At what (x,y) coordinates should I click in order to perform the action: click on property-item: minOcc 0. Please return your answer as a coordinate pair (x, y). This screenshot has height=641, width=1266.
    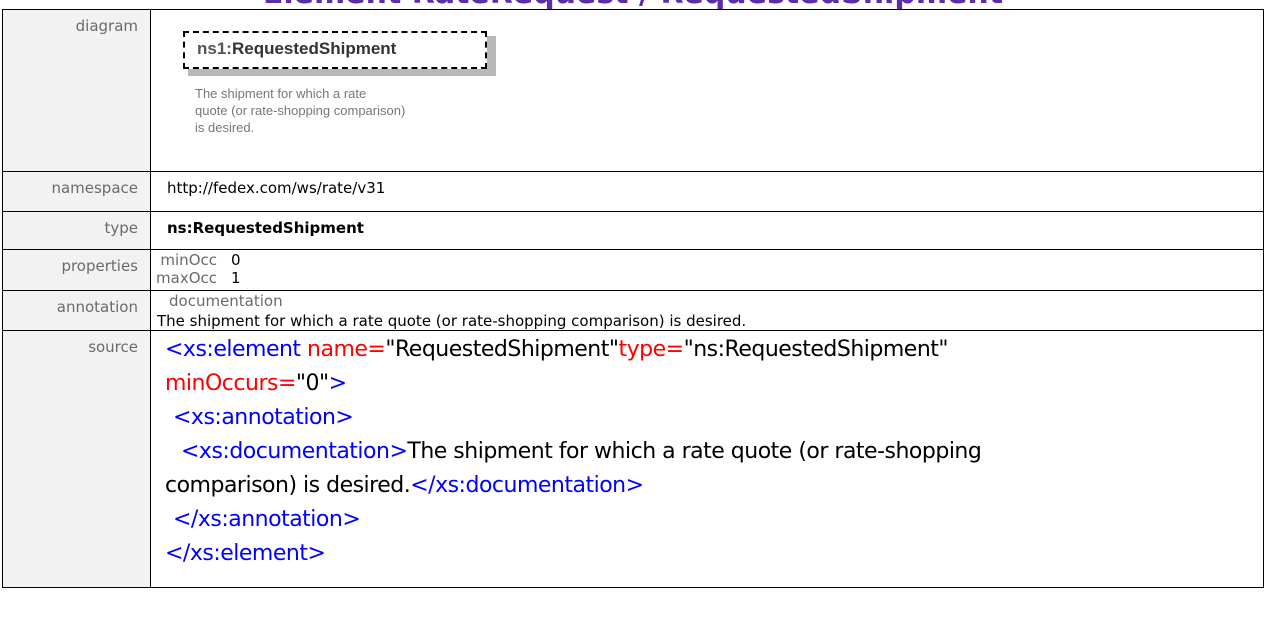
    Looking at the image, I should click on (702, 260).